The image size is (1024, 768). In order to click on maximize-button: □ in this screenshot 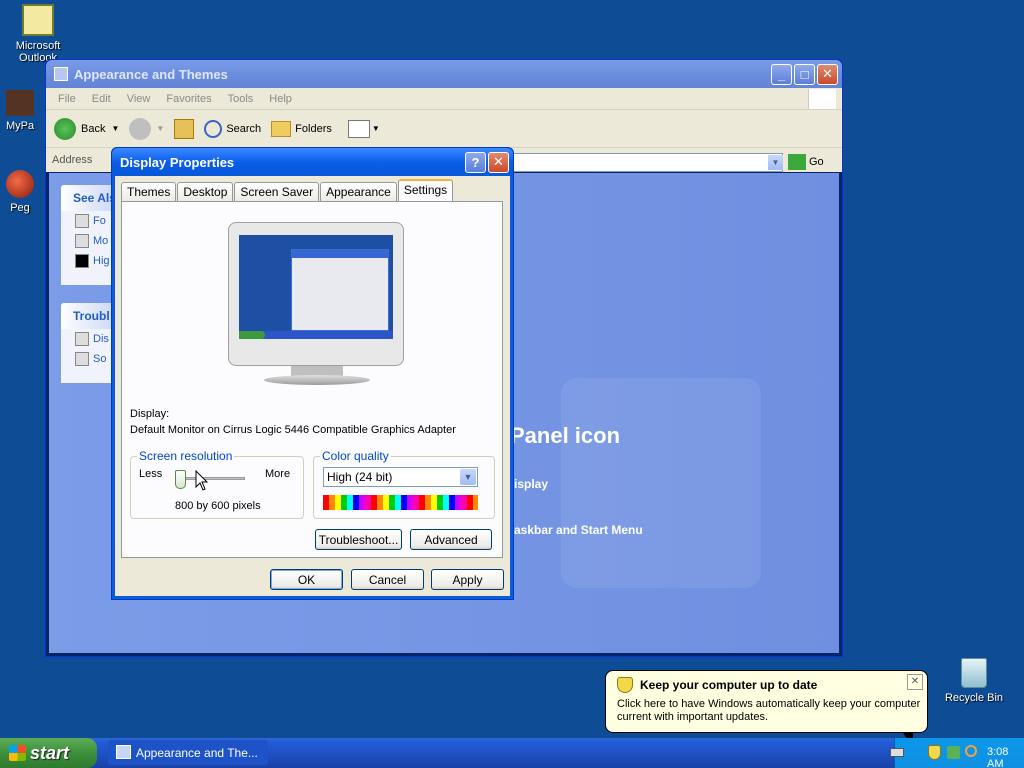, I will do `click(804, 74)`.